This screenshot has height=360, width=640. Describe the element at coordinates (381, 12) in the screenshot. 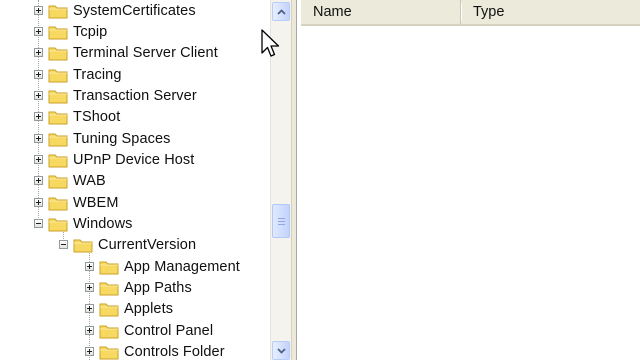

I see `column-header-name: Name` at that location.